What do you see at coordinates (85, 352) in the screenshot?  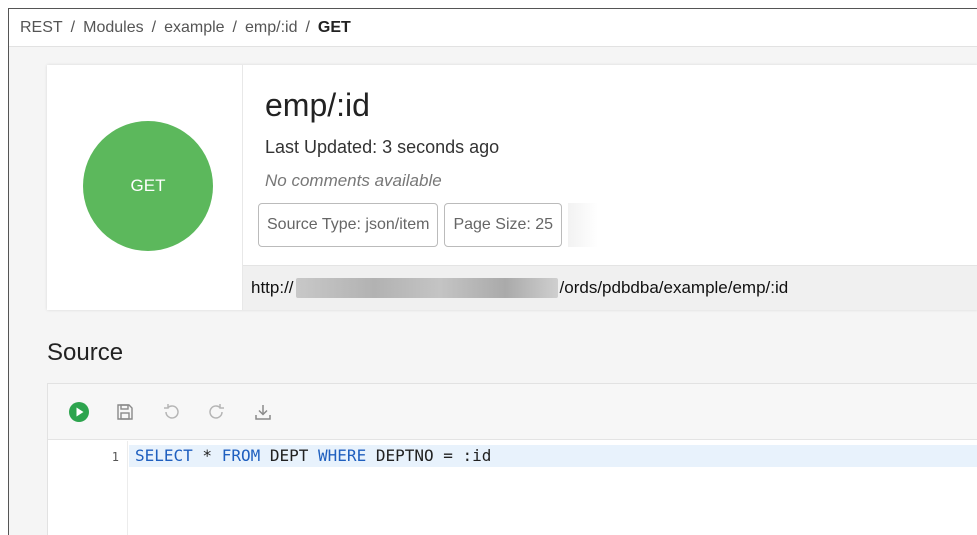 I see `source-section-title: Source` at bounding box center [85, 352].